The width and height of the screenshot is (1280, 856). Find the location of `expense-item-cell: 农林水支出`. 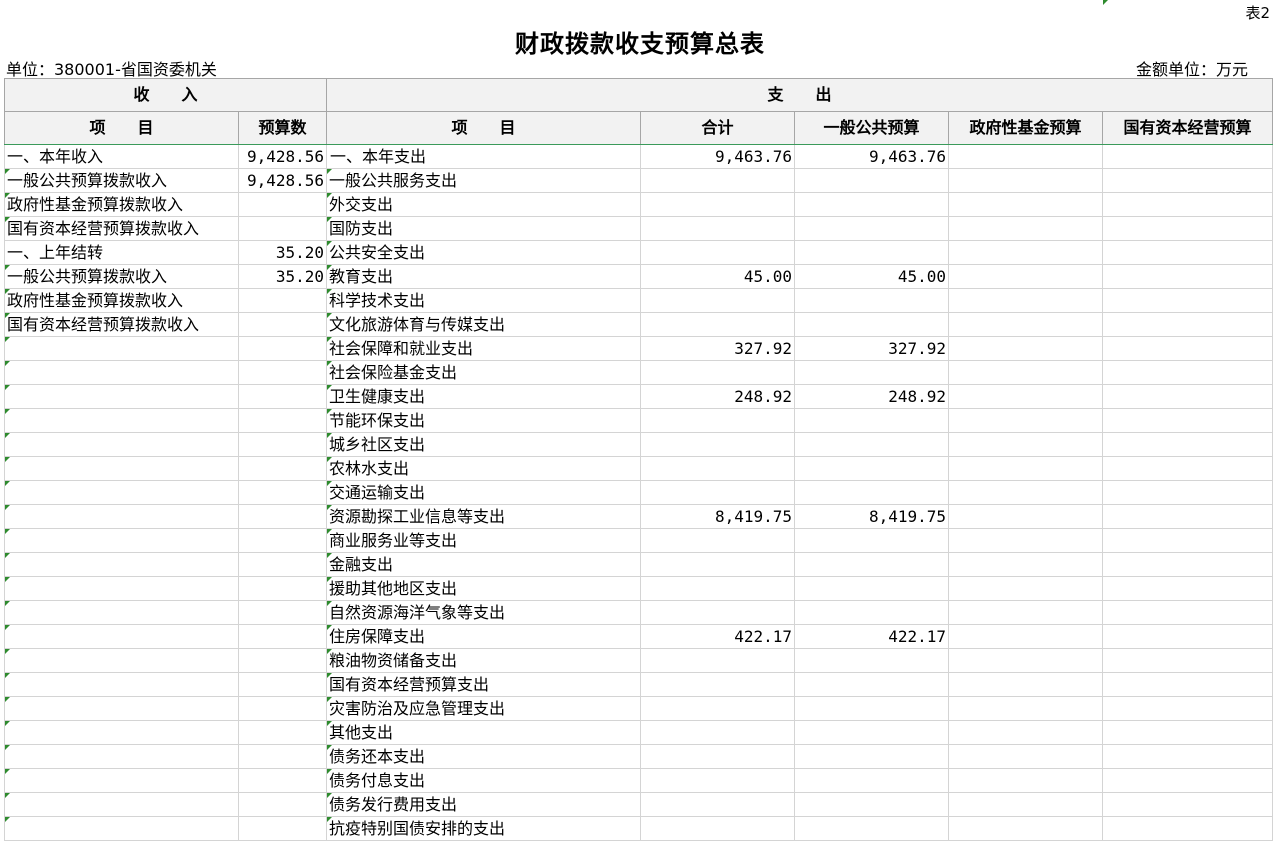

expense-item-cell: 农林水支出 is located at coordinates (484, 468).